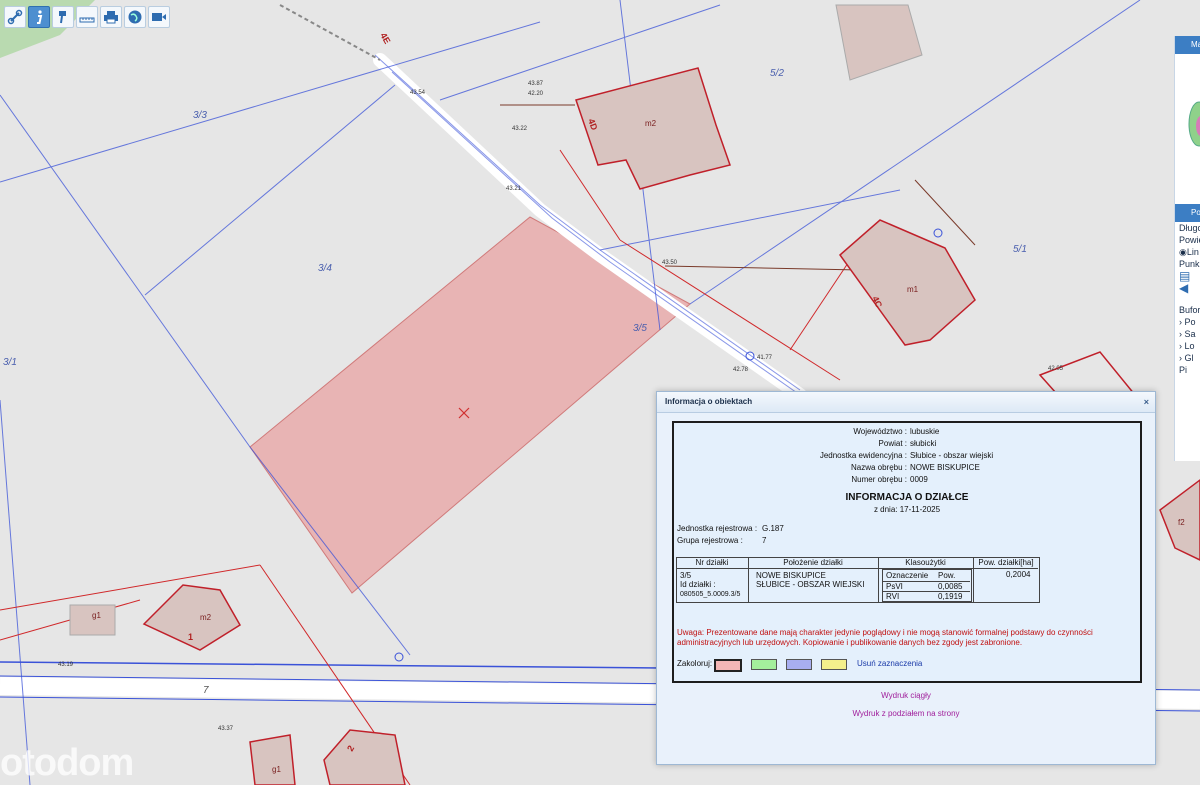 This screenshot has width=1200, height=785. Describe the element at coordinates (1187, 310) in the screenshot. I see `side-row-buffer: Bufor[` at that location.